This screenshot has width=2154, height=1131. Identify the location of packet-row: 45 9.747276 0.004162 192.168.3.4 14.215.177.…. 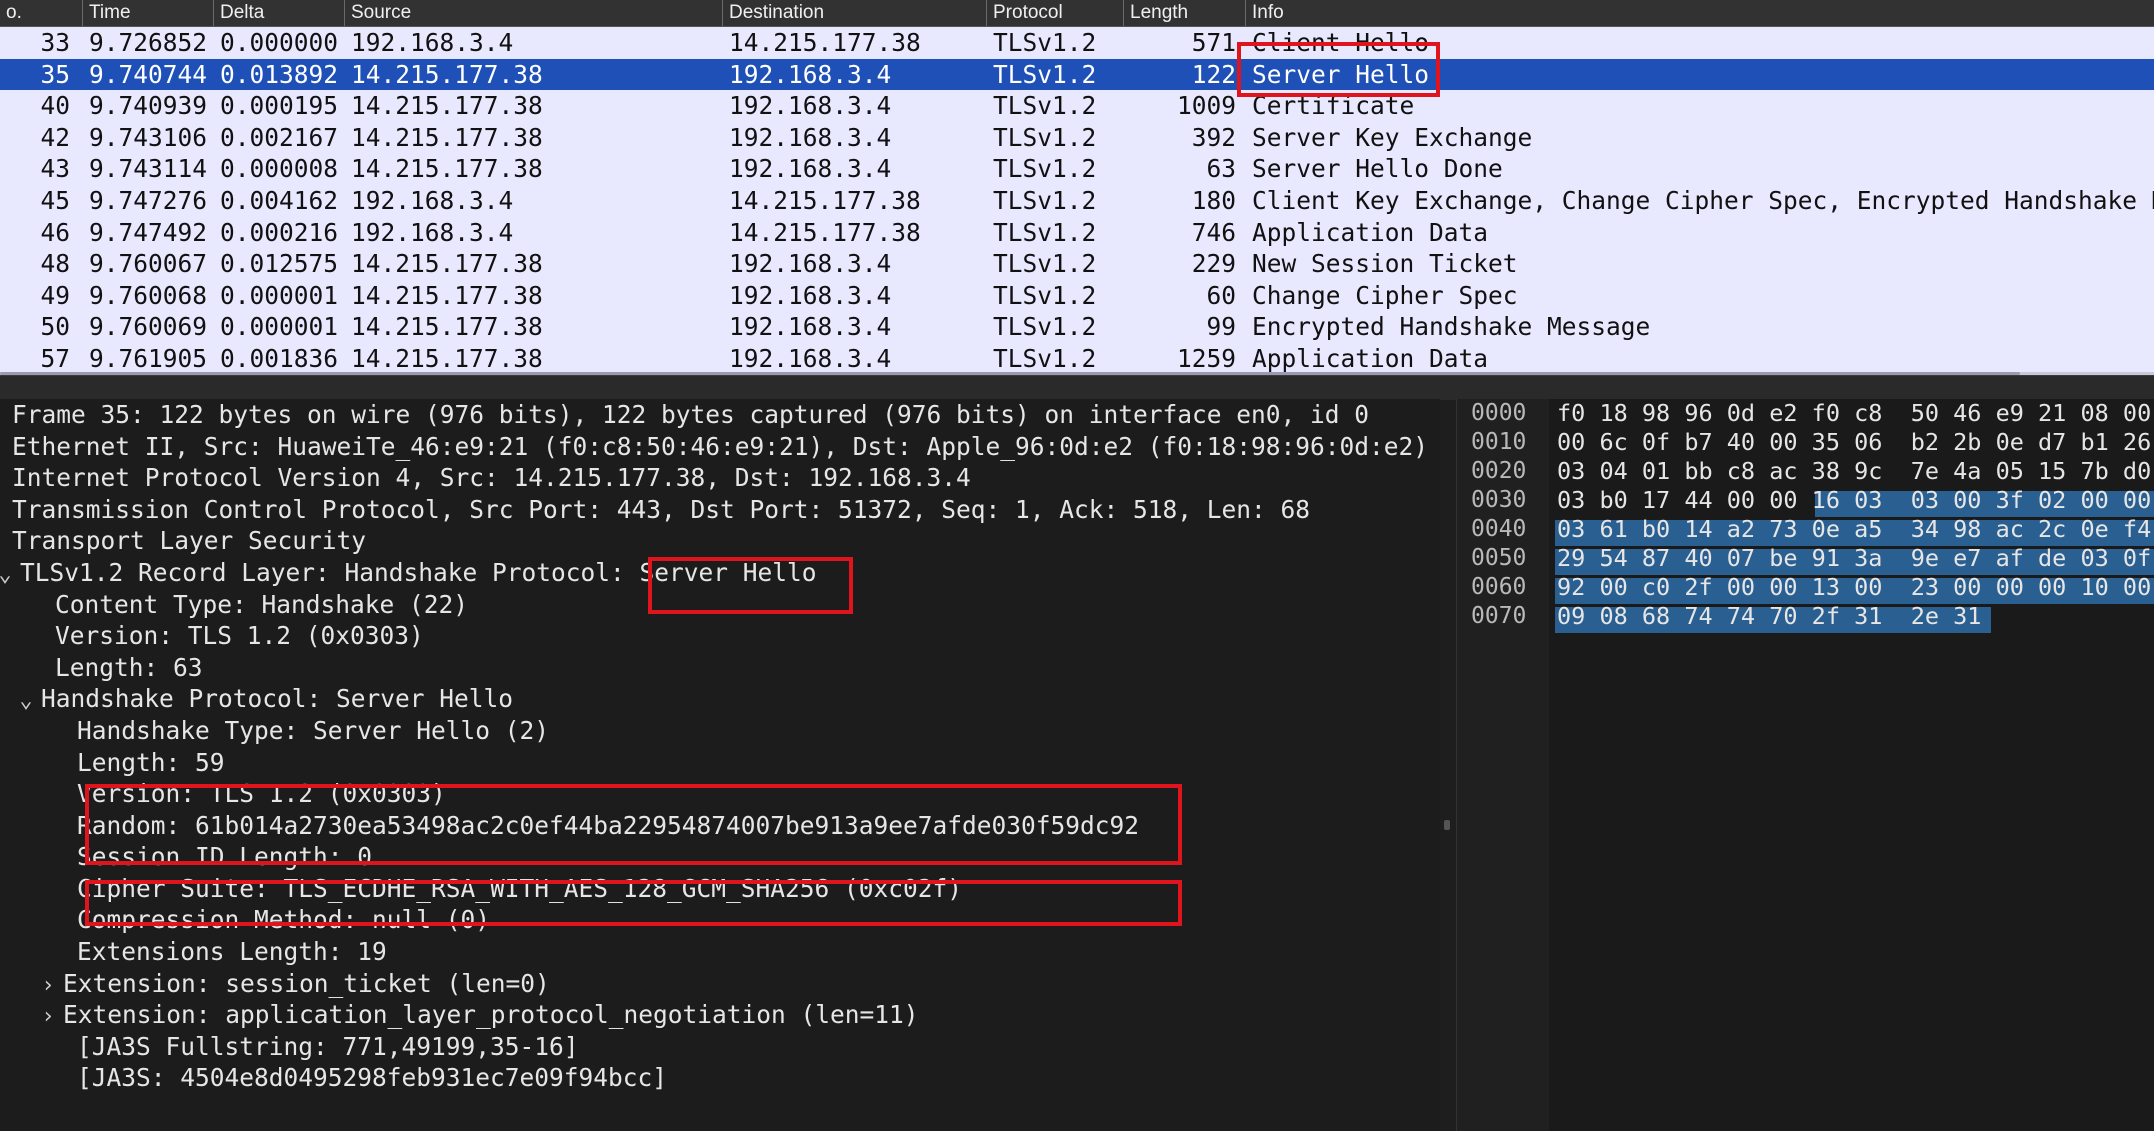
(1077, 200).